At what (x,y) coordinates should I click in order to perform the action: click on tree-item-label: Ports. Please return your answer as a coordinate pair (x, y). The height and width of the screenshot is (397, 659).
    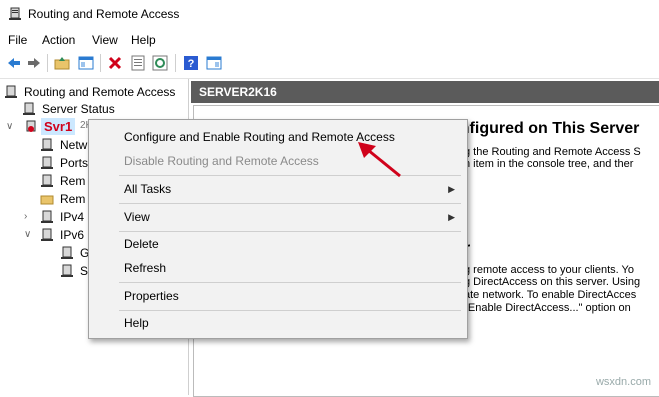
    Looking at the image, I should click on (74, 163).